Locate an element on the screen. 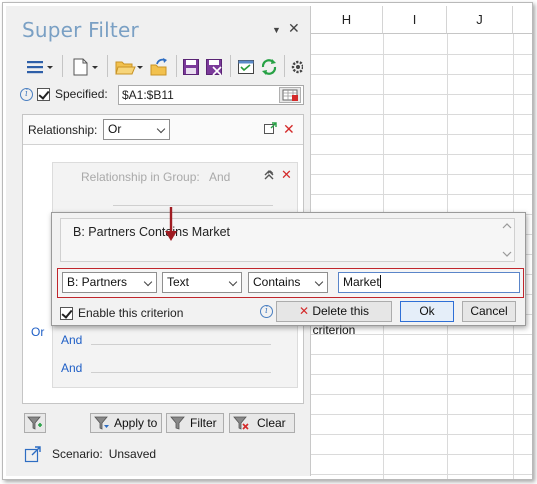 This screenshot has width=537, height=484. manage-scenario-button is located at coordinates (246, 67).